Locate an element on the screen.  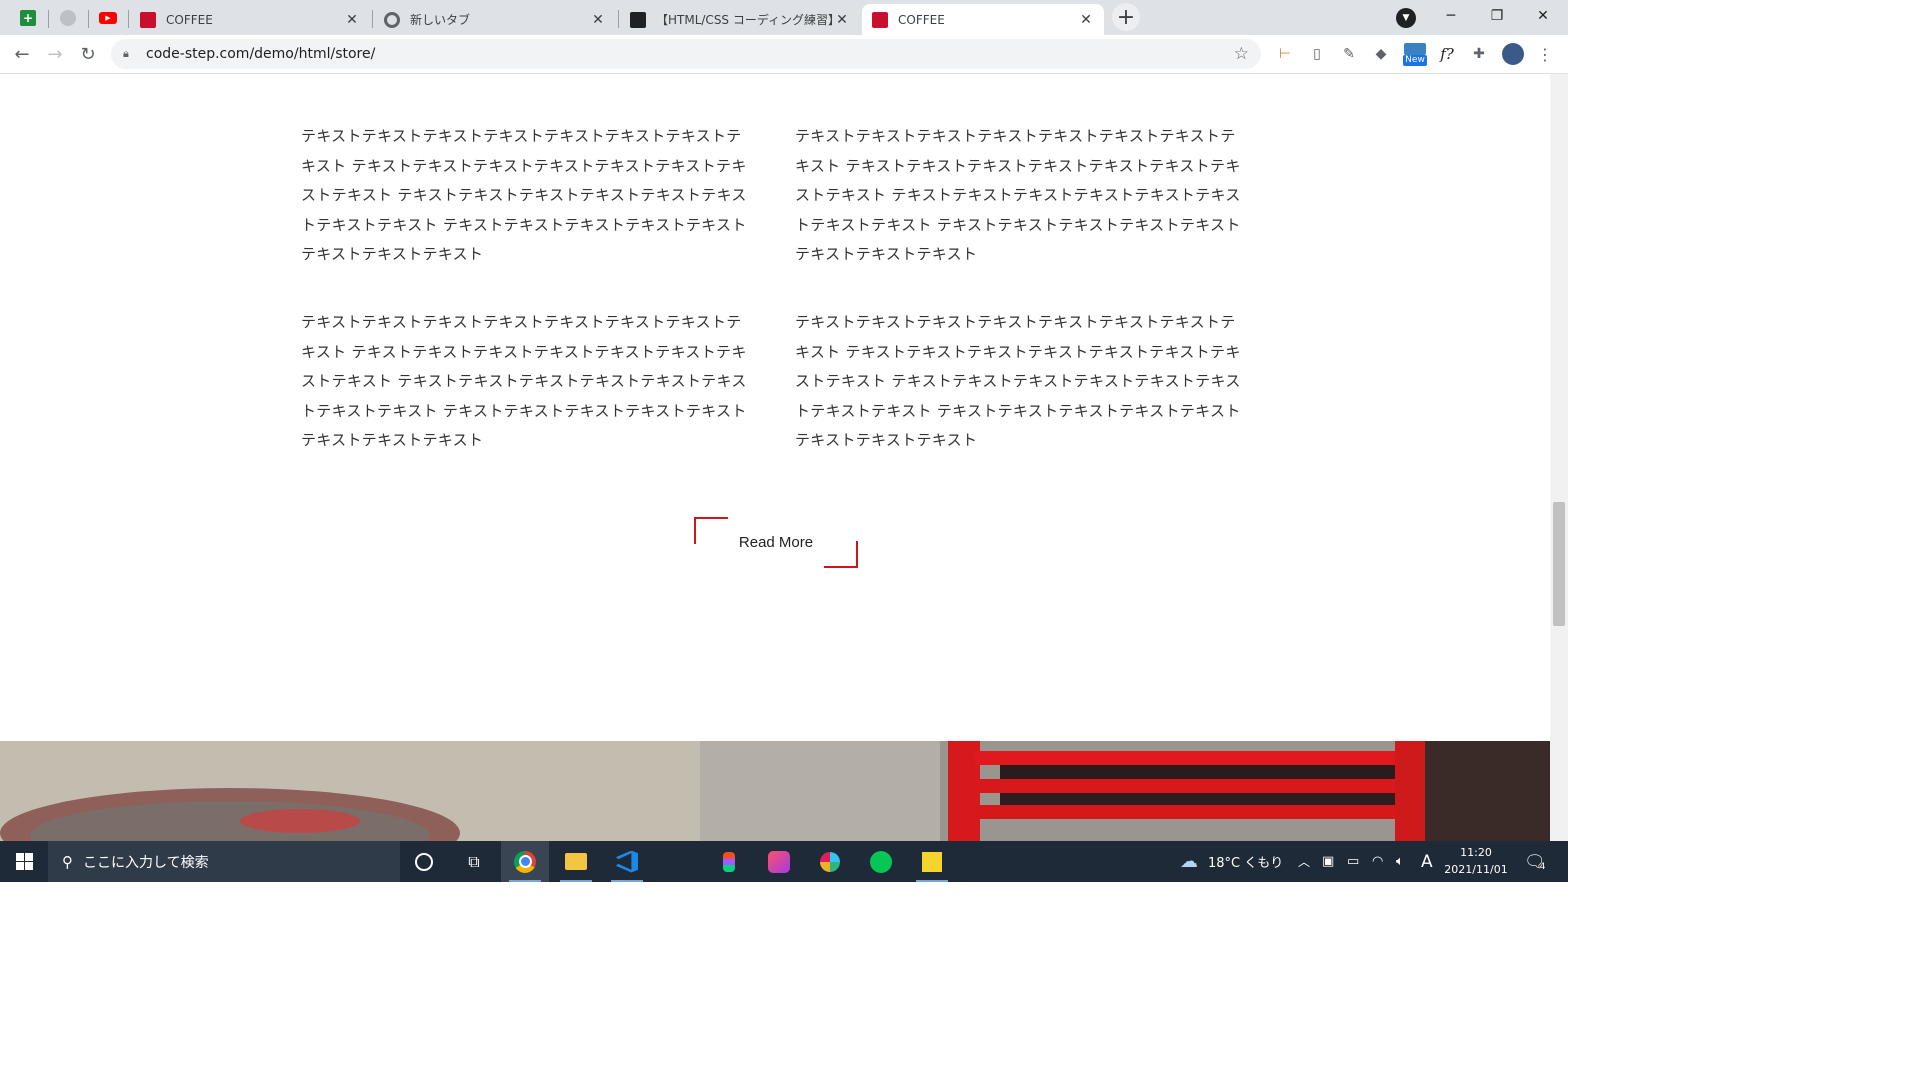
read-more-label: Read More is located at coordinates (776, 542).